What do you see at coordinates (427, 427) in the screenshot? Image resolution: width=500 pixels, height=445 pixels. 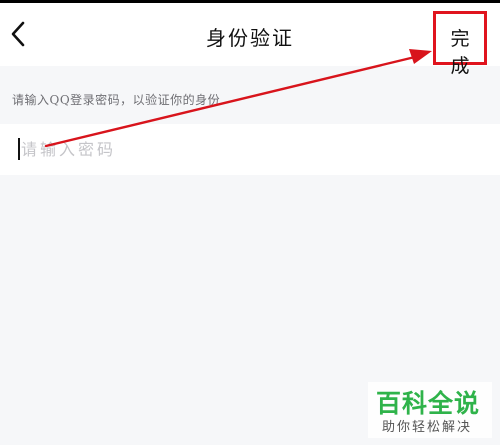 I see `watermark-subtitle: 助你轻松解决` at bounding box center [427, 427].